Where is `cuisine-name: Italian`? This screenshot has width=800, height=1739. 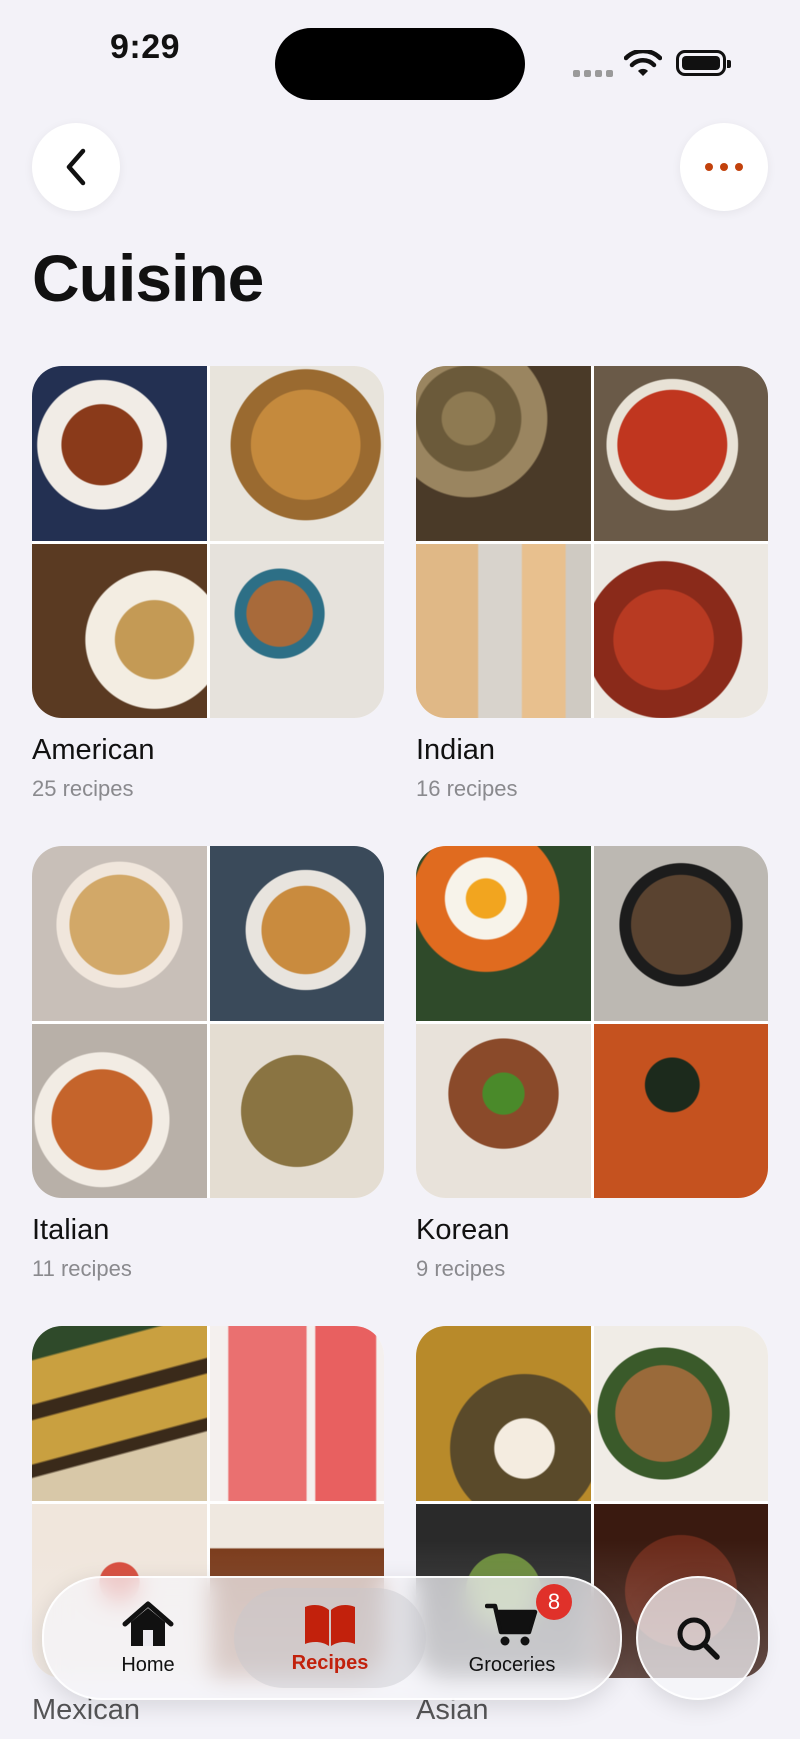 cuisine-name: Italian is located at coordinates (71, 1230).